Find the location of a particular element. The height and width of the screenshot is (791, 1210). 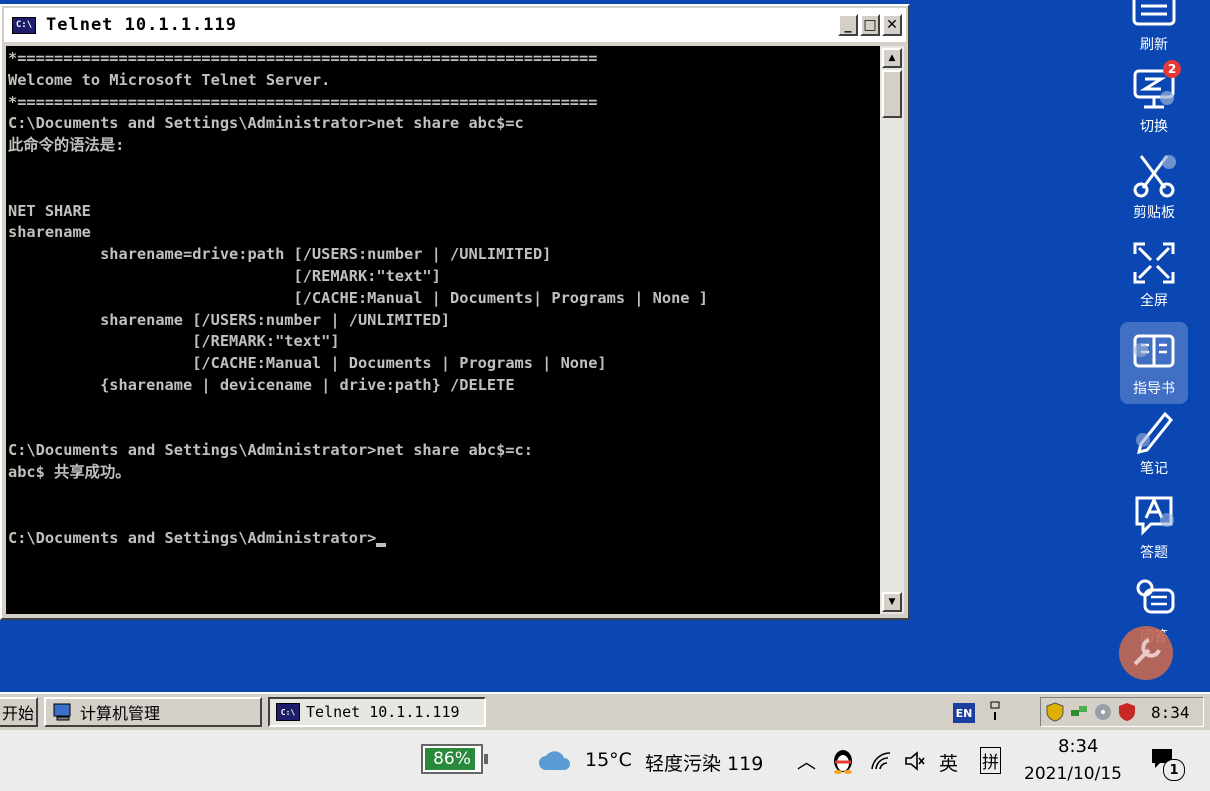

maximize-button: □ is located at coordinates (870, 25).